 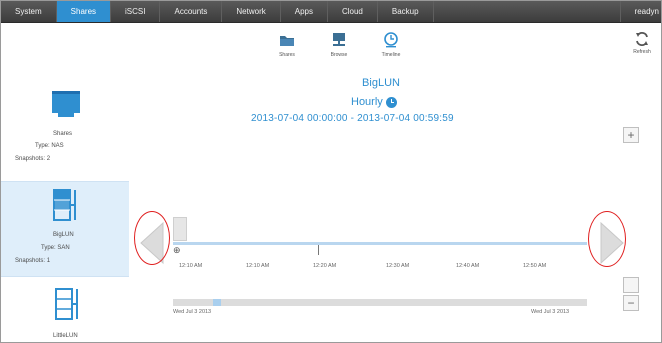 I want to click on timeline-scrollbar, so click(x=380, y=302).